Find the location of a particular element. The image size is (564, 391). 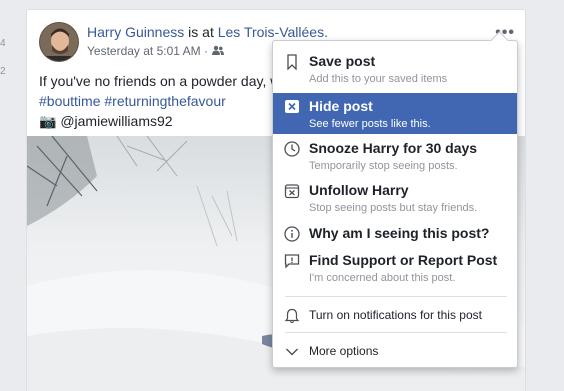

menu-item-title: Save post is located at coordinates (342, 61).